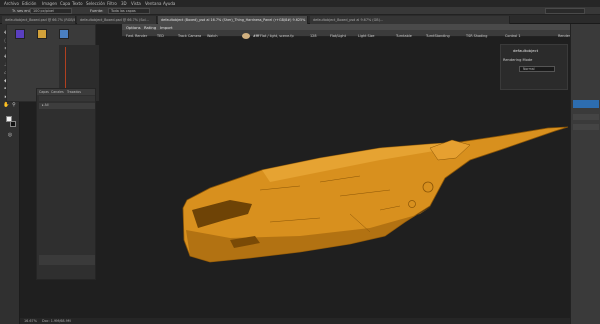 The width and height of the screenshot is (600, 324). Describe the element at coordinates (256, 36) in the screenshot. I see `3d-ctl-color: #fff` at that location.